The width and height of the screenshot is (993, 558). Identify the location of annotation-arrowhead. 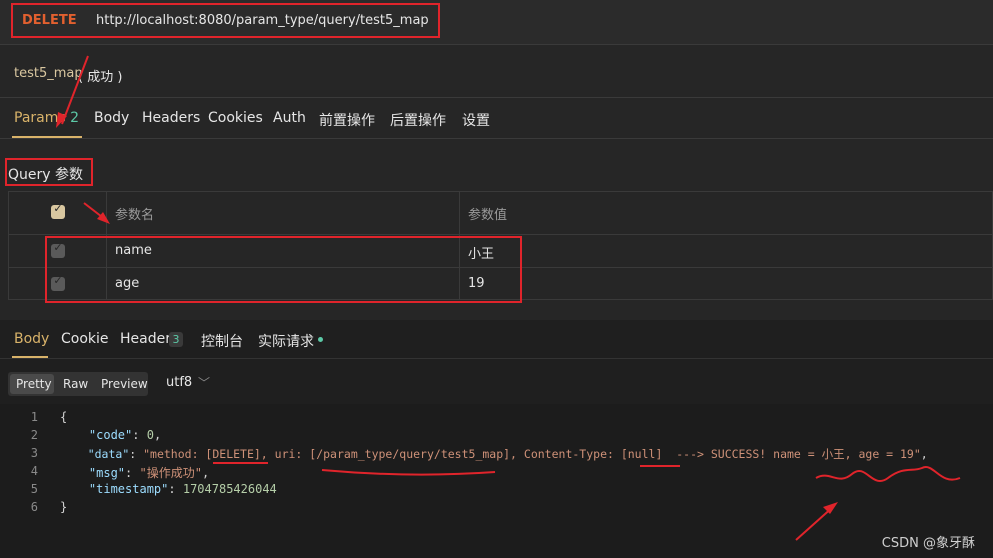
(830, 508).